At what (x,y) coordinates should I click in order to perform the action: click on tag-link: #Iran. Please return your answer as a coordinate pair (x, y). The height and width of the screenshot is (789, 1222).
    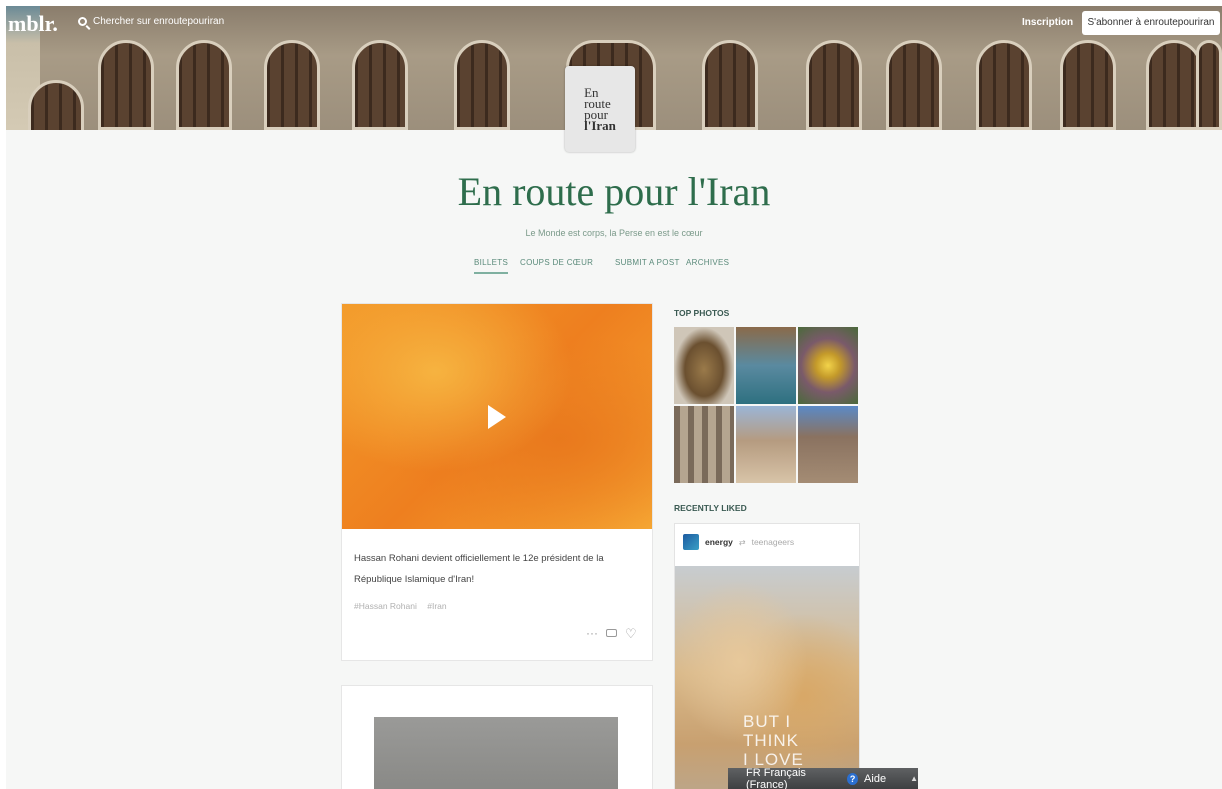
    Looking at the image, I should click on (436, 606).